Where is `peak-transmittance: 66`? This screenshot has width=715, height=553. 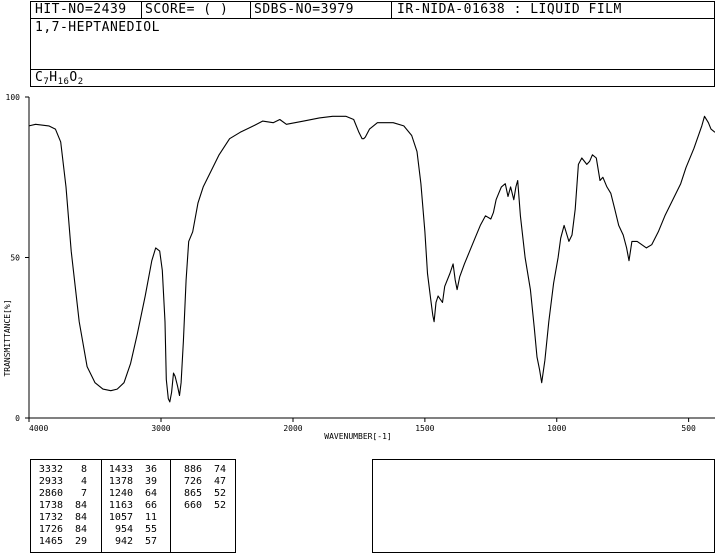 peak-transmittance: 66 is located at coordinates (150, 505).